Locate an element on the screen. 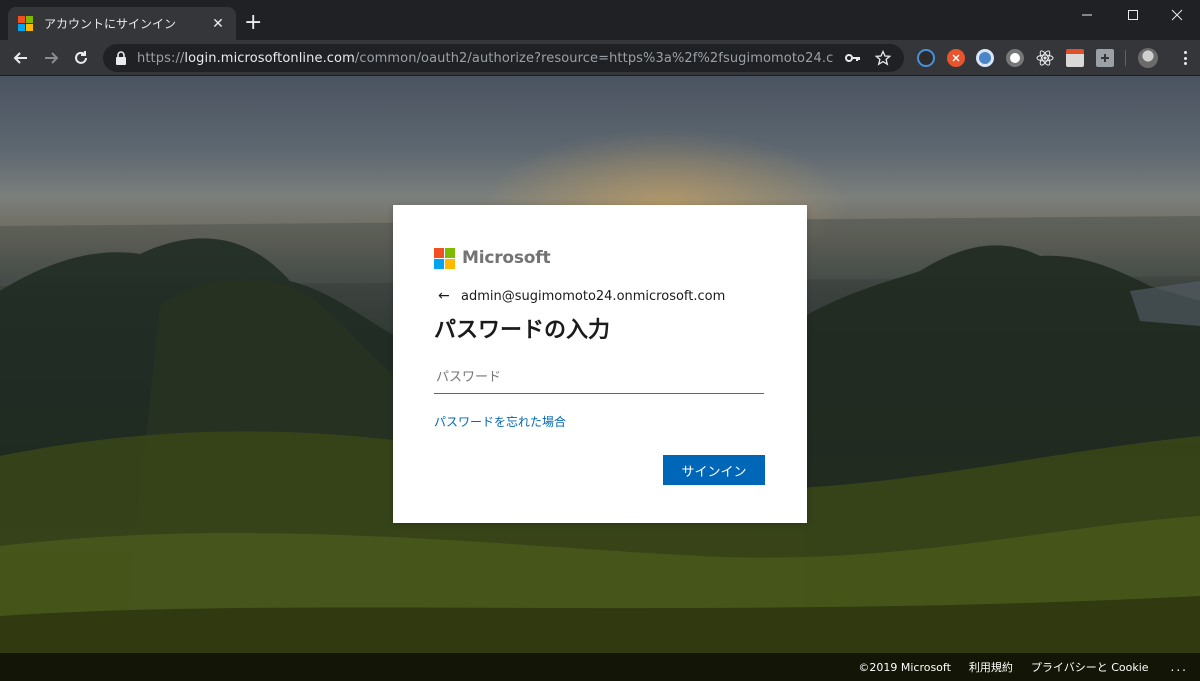 Image resolution: width=1200 pixels, height=681 pixels. back-button is located at coordinates (21, 58).